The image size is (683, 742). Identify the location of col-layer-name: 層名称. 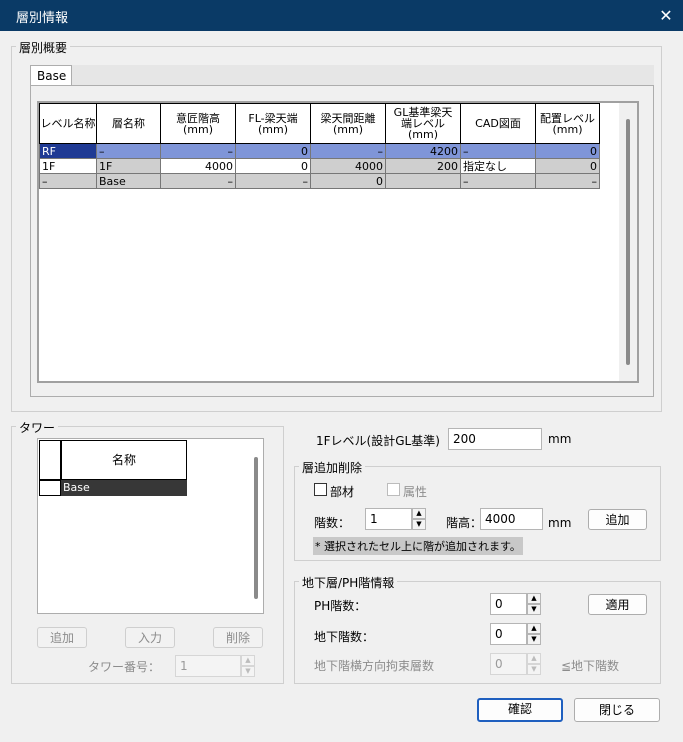
(128, 123).